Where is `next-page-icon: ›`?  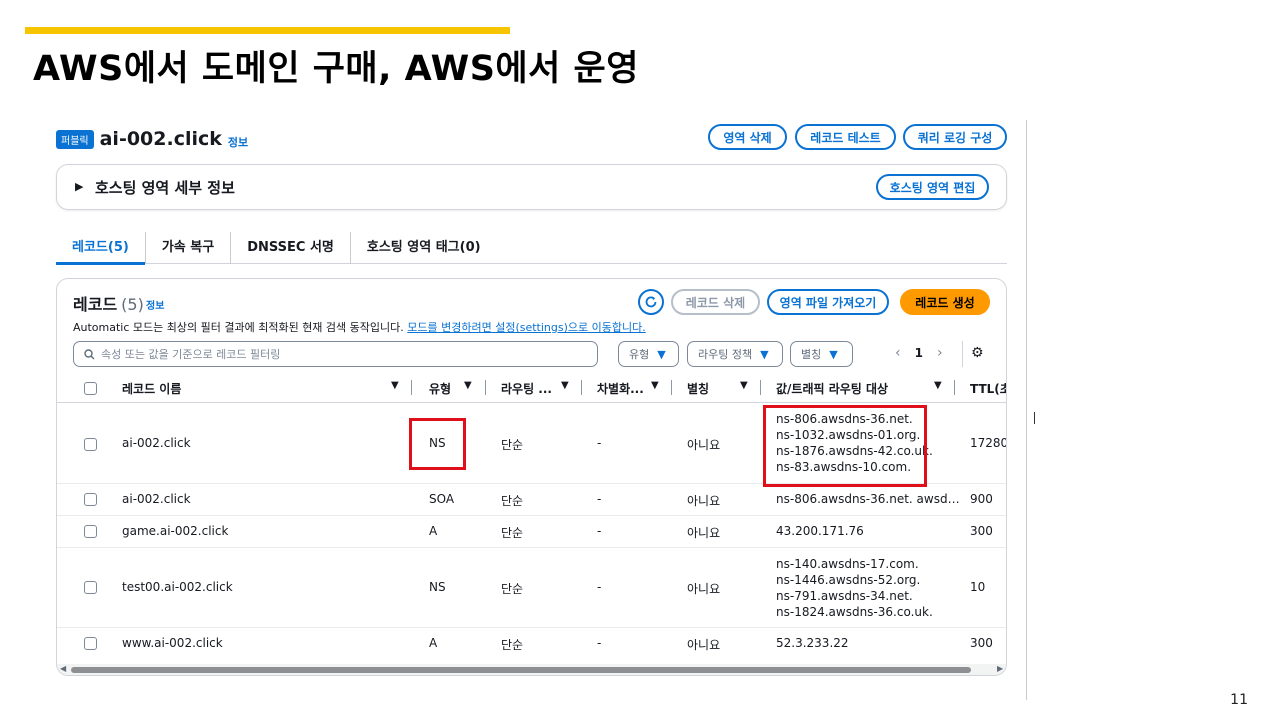
next-page-icon: › is located at coordinates (940, 353).